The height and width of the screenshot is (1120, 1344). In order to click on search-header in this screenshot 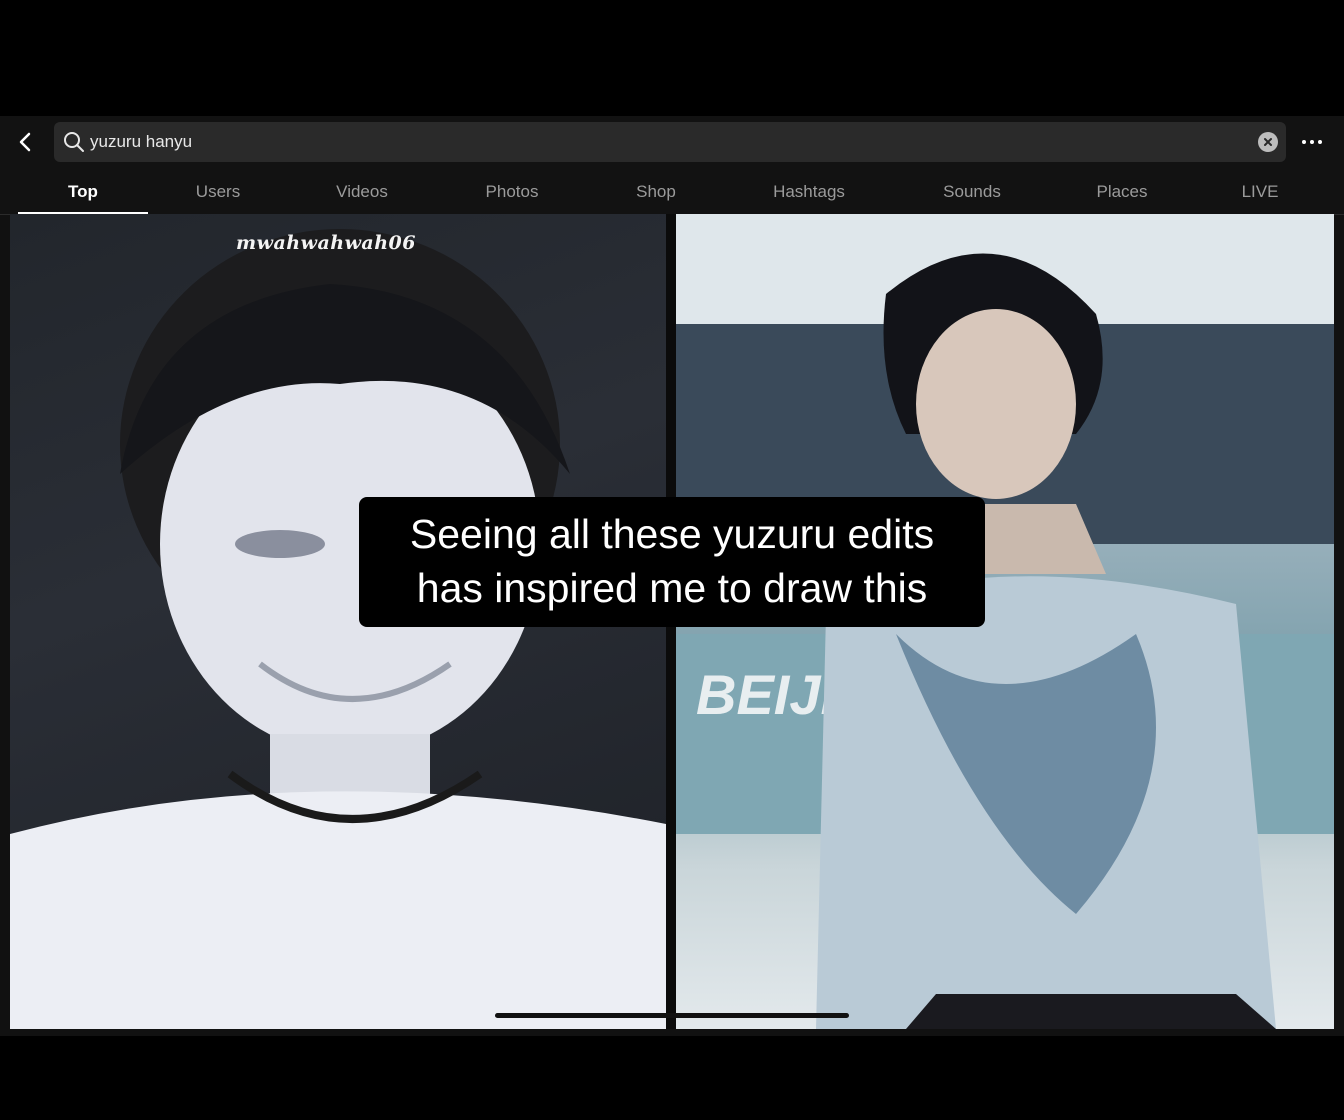, I will do `click(672, 143)`.